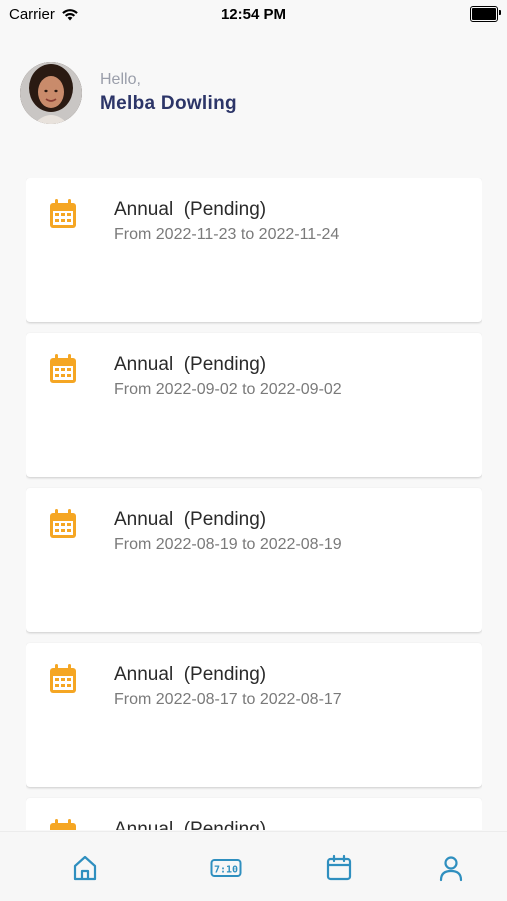 The height and width of the screenshot is (901, 507). I want to click on greeting-label: Hello,, so click(120, 79).